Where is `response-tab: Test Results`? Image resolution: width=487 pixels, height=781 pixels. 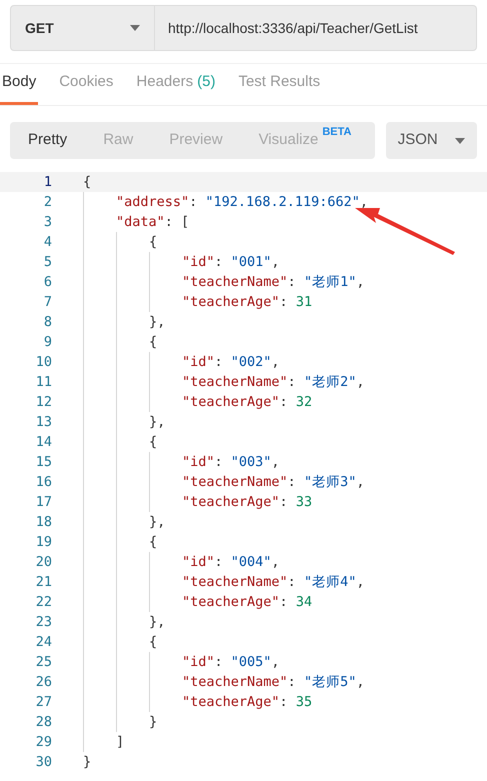
response-tab: Test Results is located at coordinates (279, 84).